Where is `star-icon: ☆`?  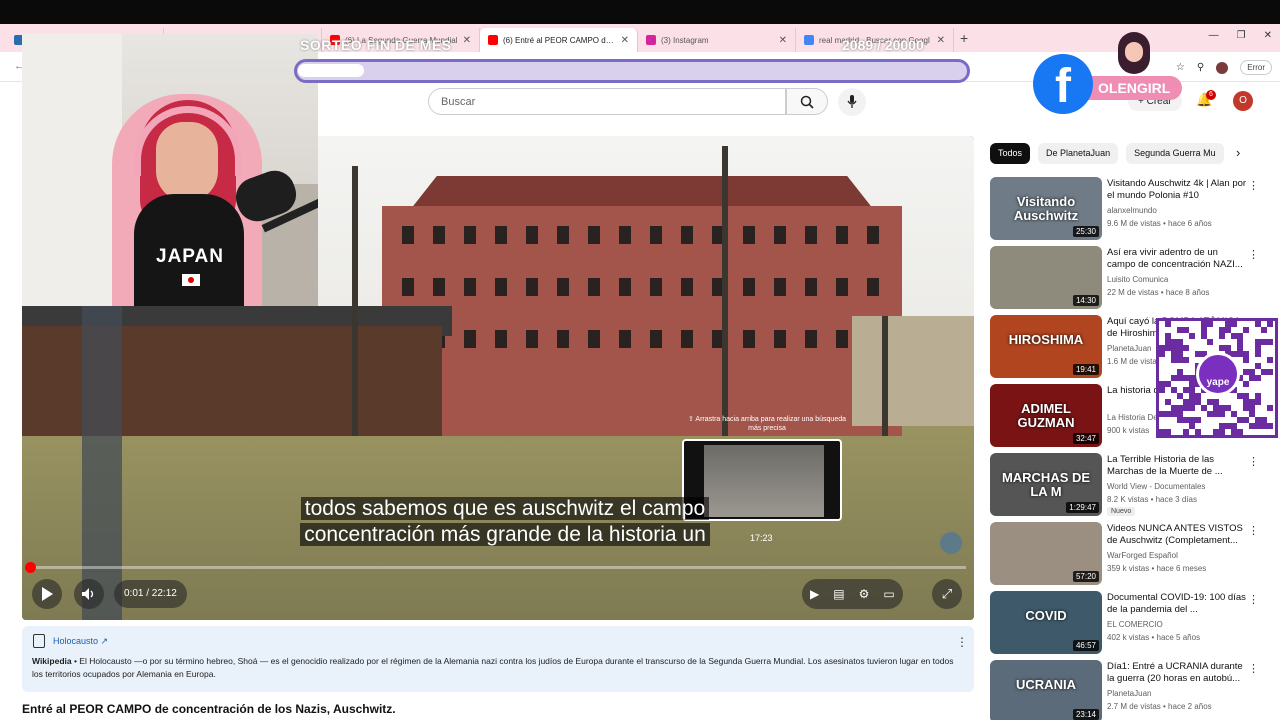 star-icon: ☆ is located at coordinates (1180, 67).